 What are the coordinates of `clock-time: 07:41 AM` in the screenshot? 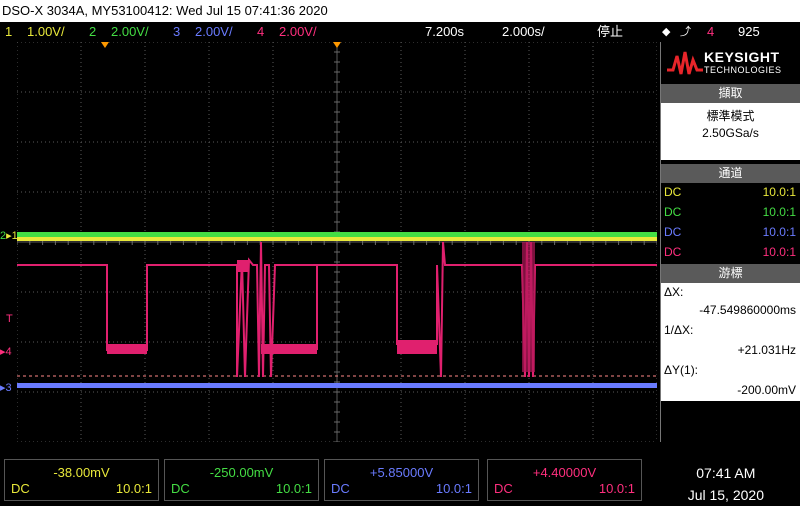 It's located at (726, 473).